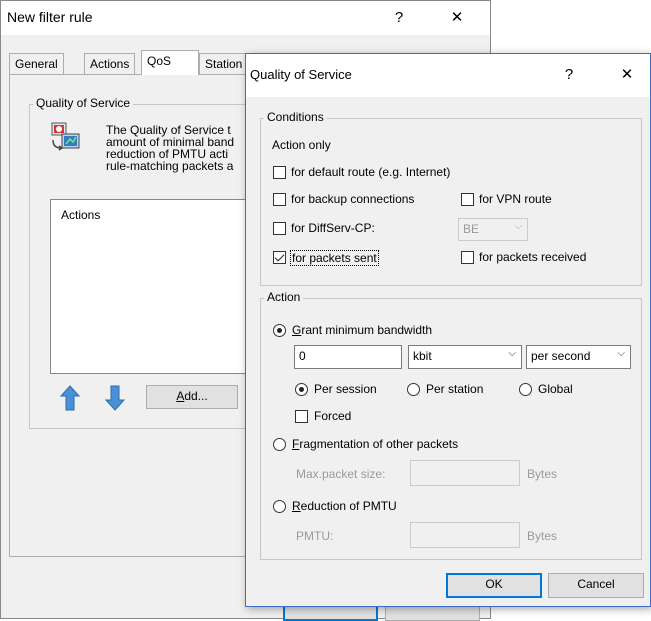 Image resolution: width=651 pixels, height=621 pixels. What do you see at coordinates (170, 166) in the screenshot?
I see `description-line: rule-matching packets a` at bounding box center [170, 166].